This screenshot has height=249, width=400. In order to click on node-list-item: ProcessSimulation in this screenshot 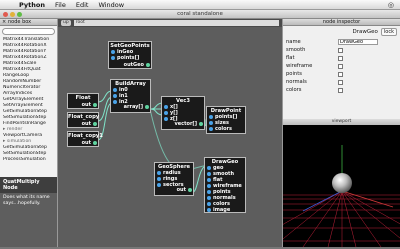, I will do `click(30, 160)`.